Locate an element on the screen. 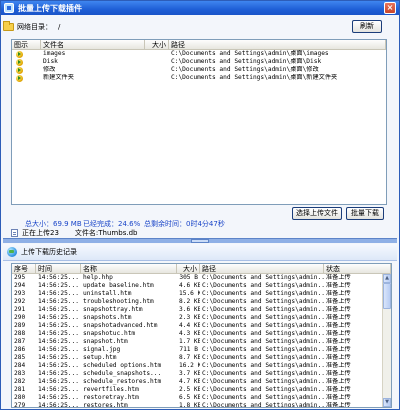  header-status: 状态 is located at coordinates (357, 268).